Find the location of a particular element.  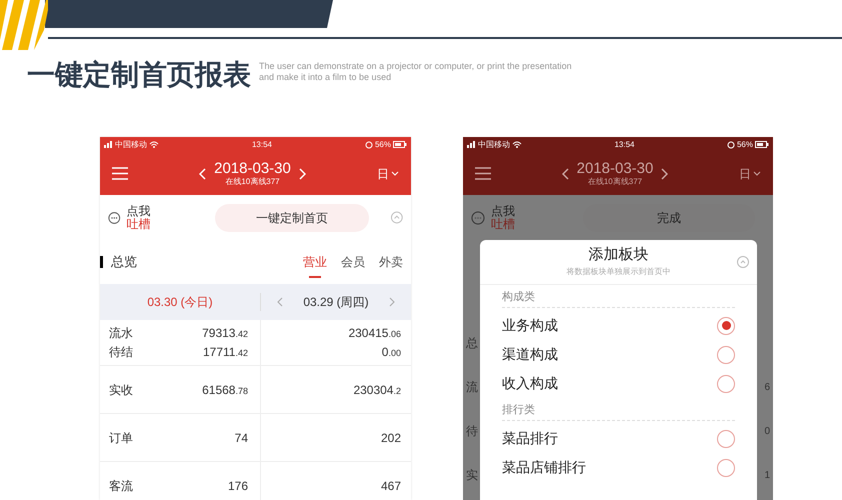

metric-label: 待结 is located at coordinates (121, 352).